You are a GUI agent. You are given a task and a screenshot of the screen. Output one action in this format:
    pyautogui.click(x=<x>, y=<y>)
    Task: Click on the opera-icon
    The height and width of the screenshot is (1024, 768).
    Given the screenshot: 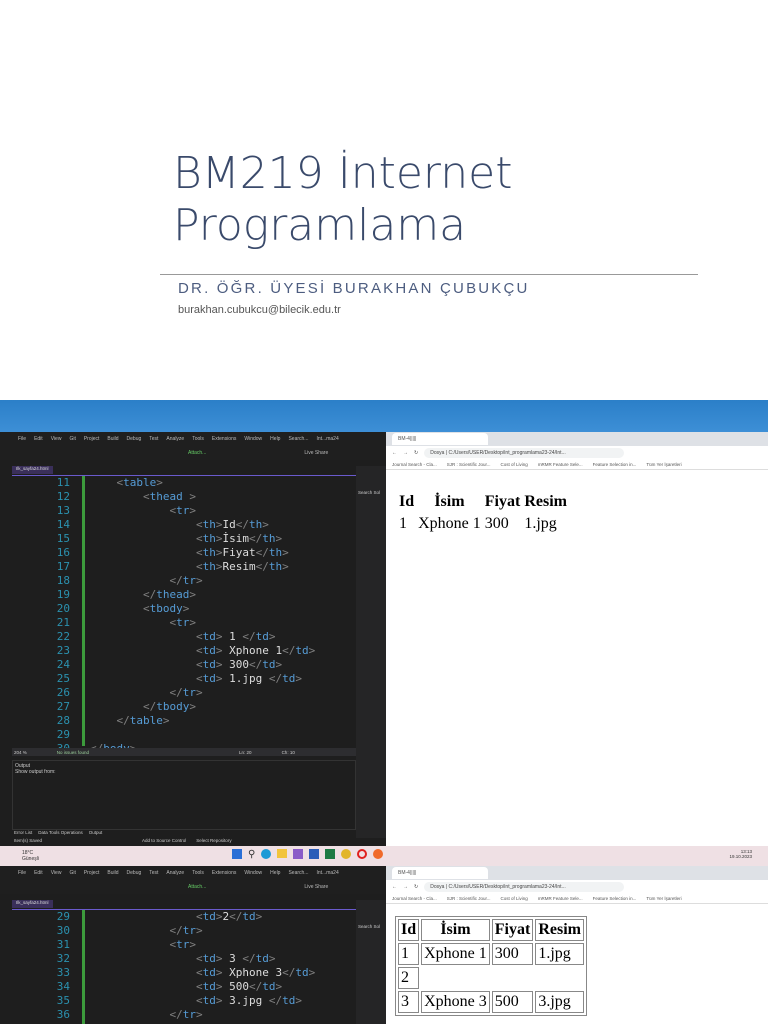 What is the action you would take?
    pyautogui.click(x=362, y=854)
    